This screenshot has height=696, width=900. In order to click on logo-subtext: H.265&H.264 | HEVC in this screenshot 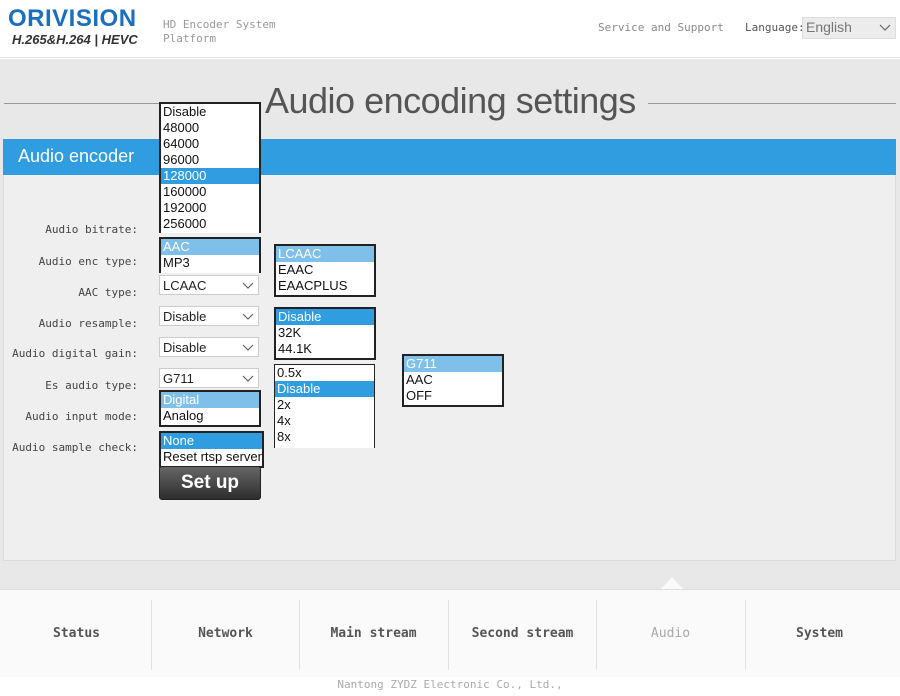, I will do `click(75, 39)`.